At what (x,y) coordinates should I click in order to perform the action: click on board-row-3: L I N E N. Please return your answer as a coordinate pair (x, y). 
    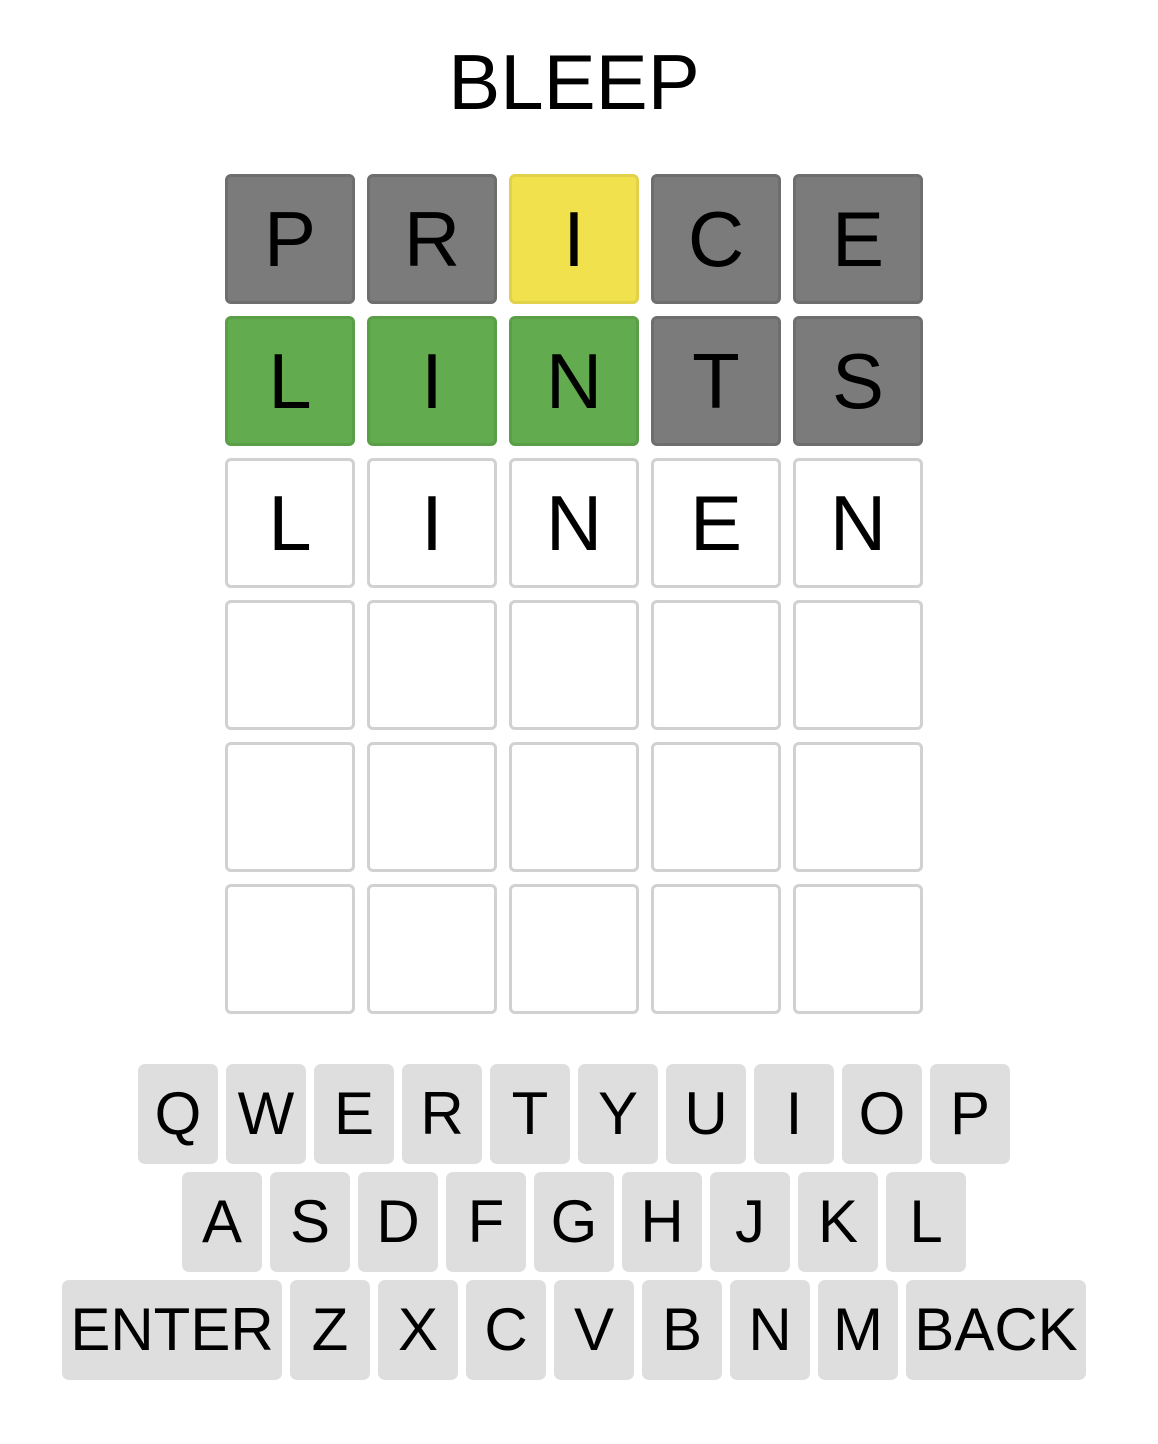
    Looking at the image, I should click on (574, 523).